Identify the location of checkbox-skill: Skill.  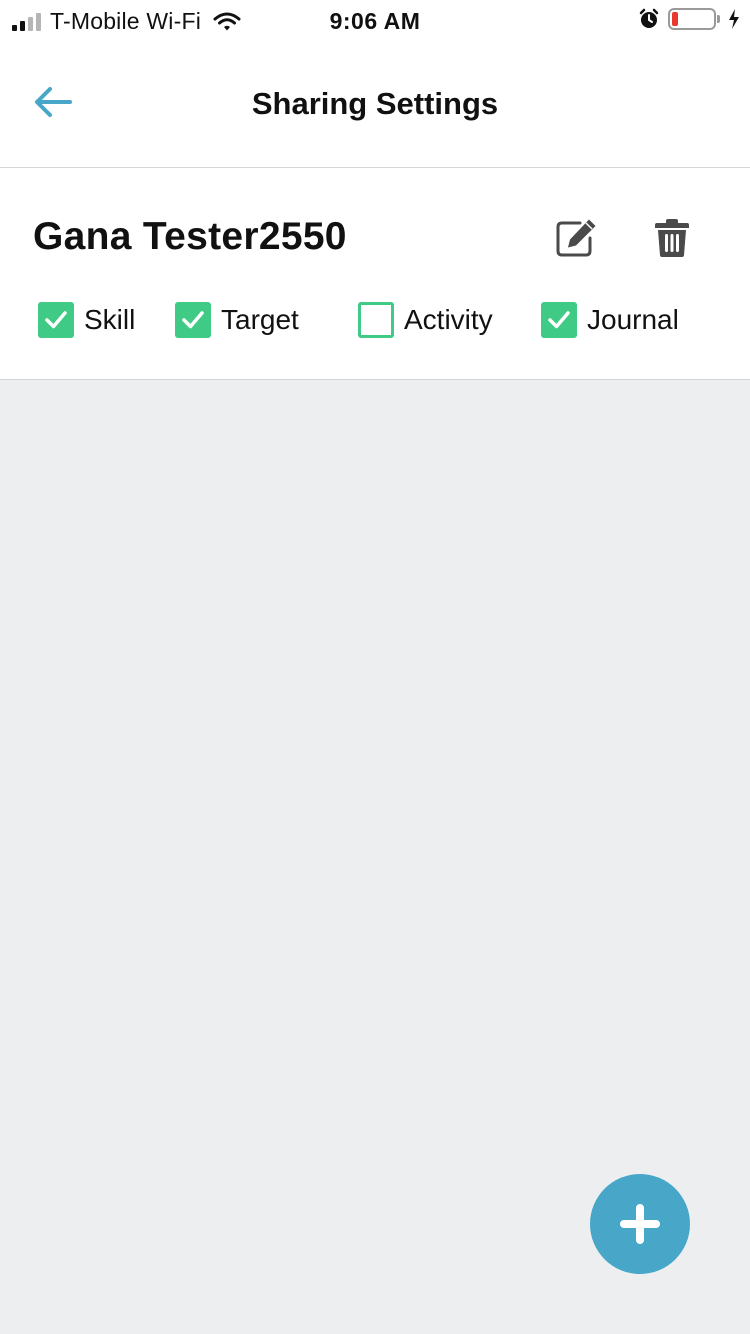
(86, 320).